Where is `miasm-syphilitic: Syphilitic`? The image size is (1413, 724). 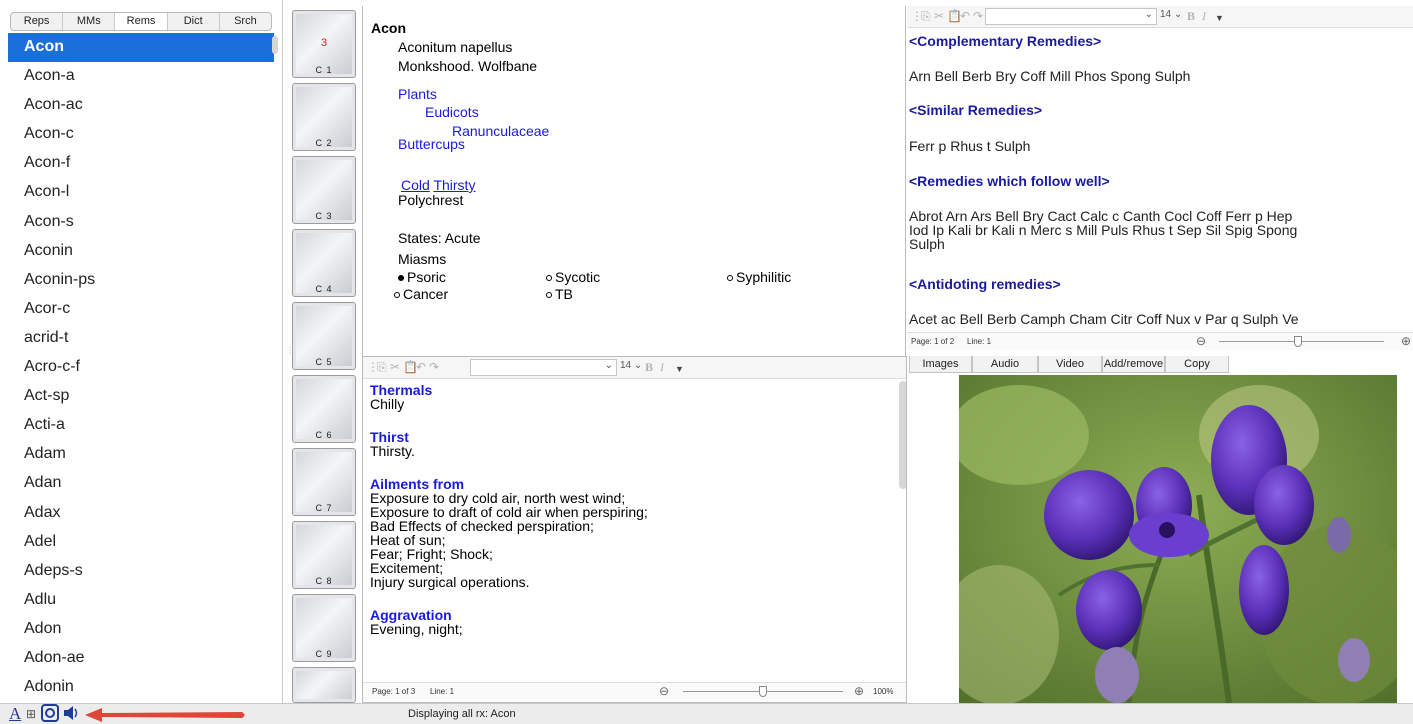 miasm-syphilitic: Syphilitic is located at coordinates (759, 277).